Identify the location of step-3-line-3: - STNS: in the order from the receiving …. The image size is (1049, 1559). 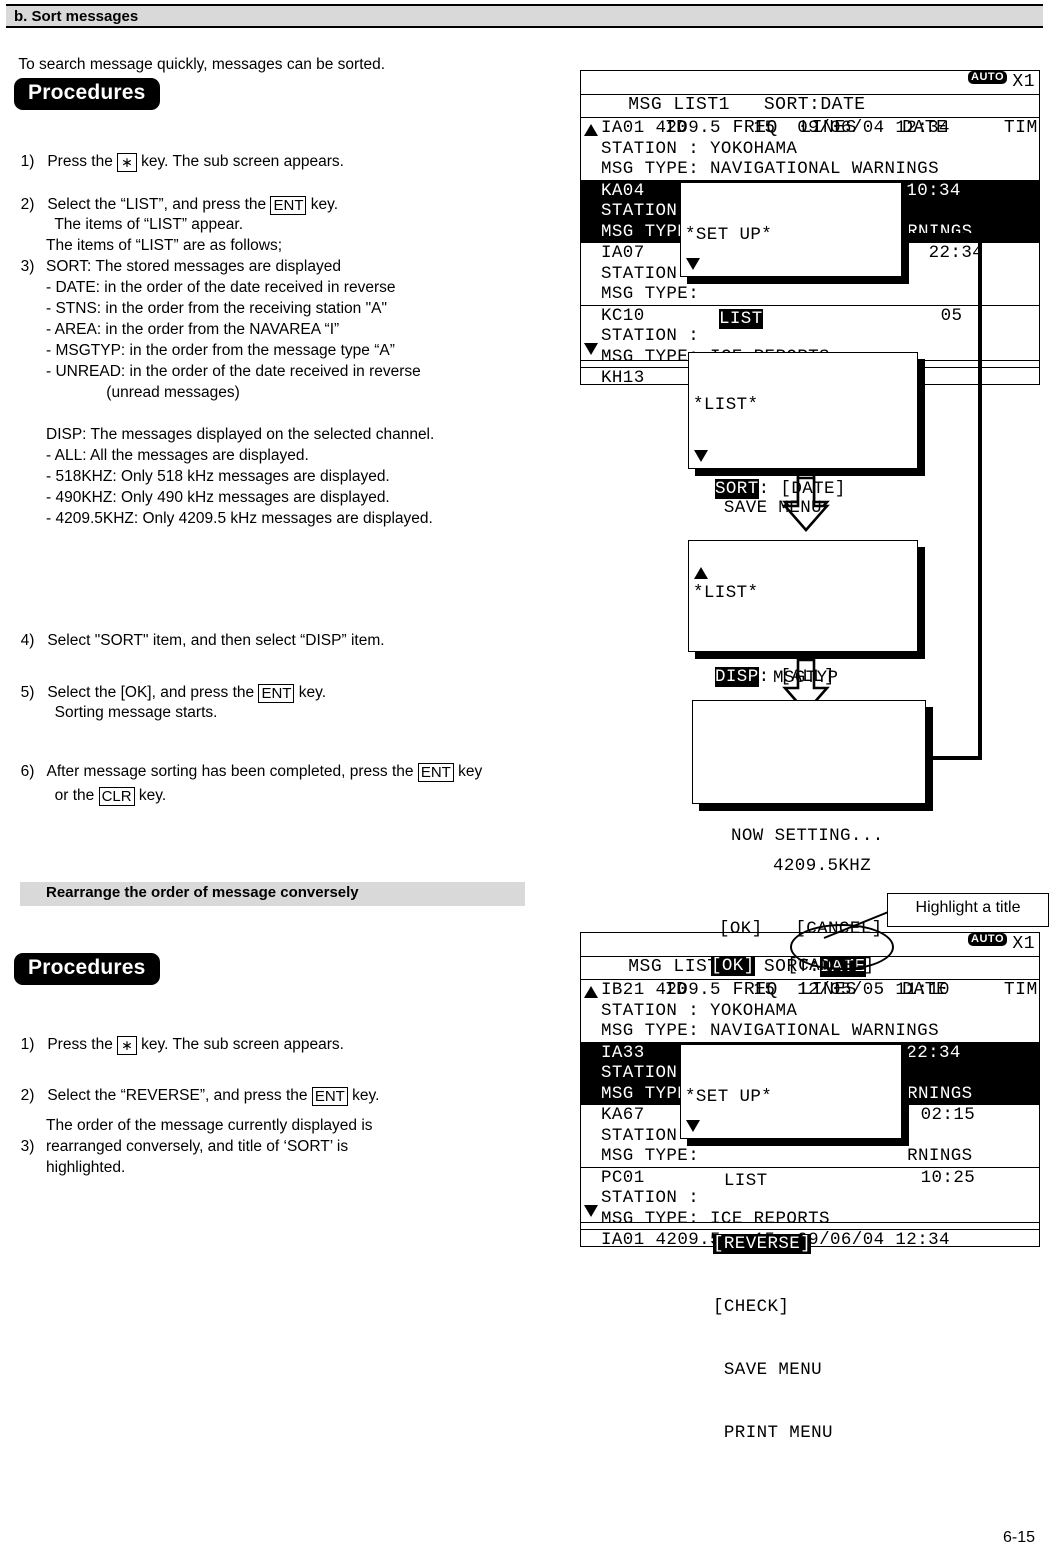
(216, 308).